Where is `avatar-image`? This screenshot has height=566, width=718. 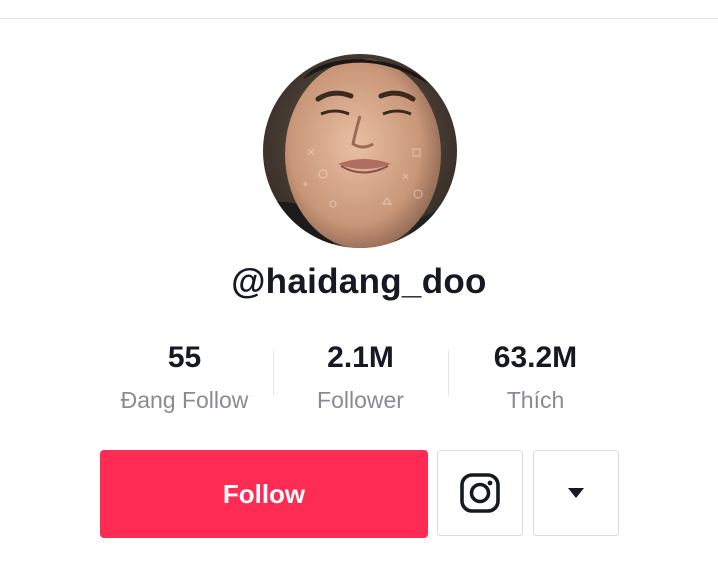 avatar-image is located at coordinates (360, 151).